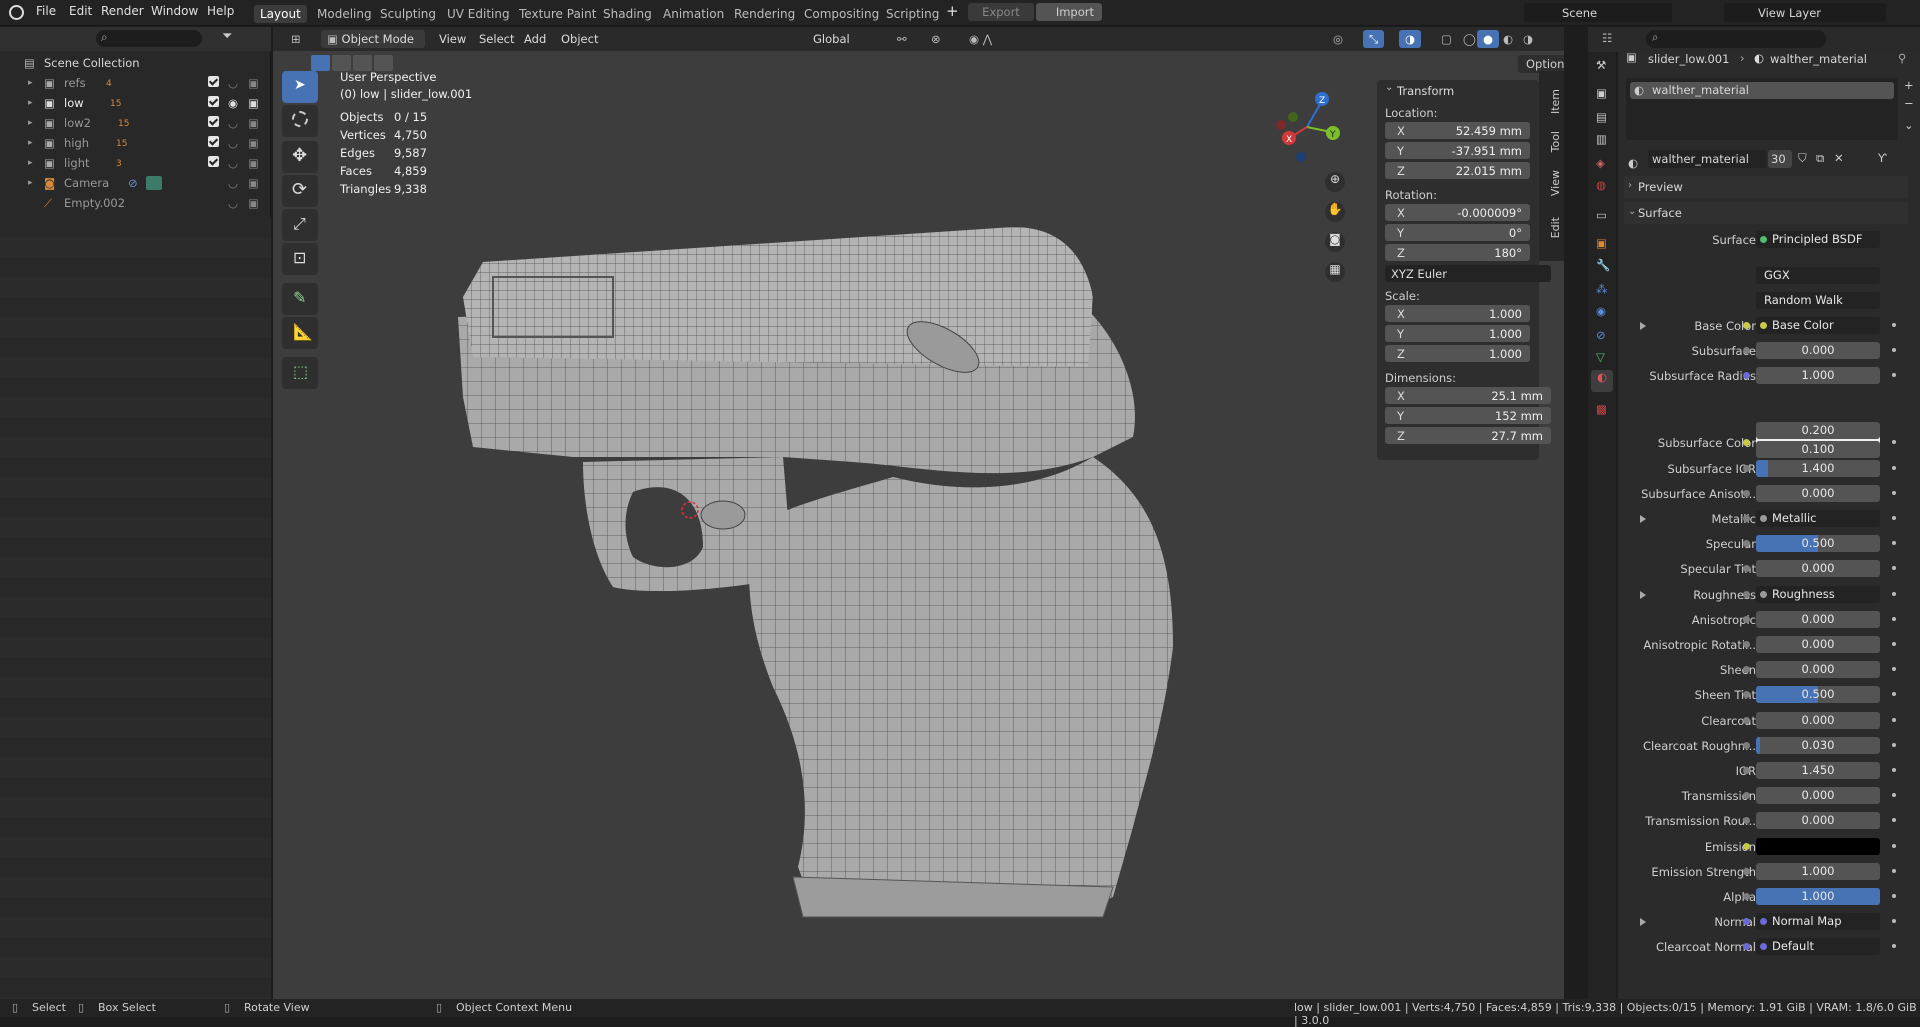 This screenshot has width=1920, height=1027. What do you see at coordinates (1598, 12) in the screenshot?
I see `scene-selector: Scene` at bounding box center [1598, 12].